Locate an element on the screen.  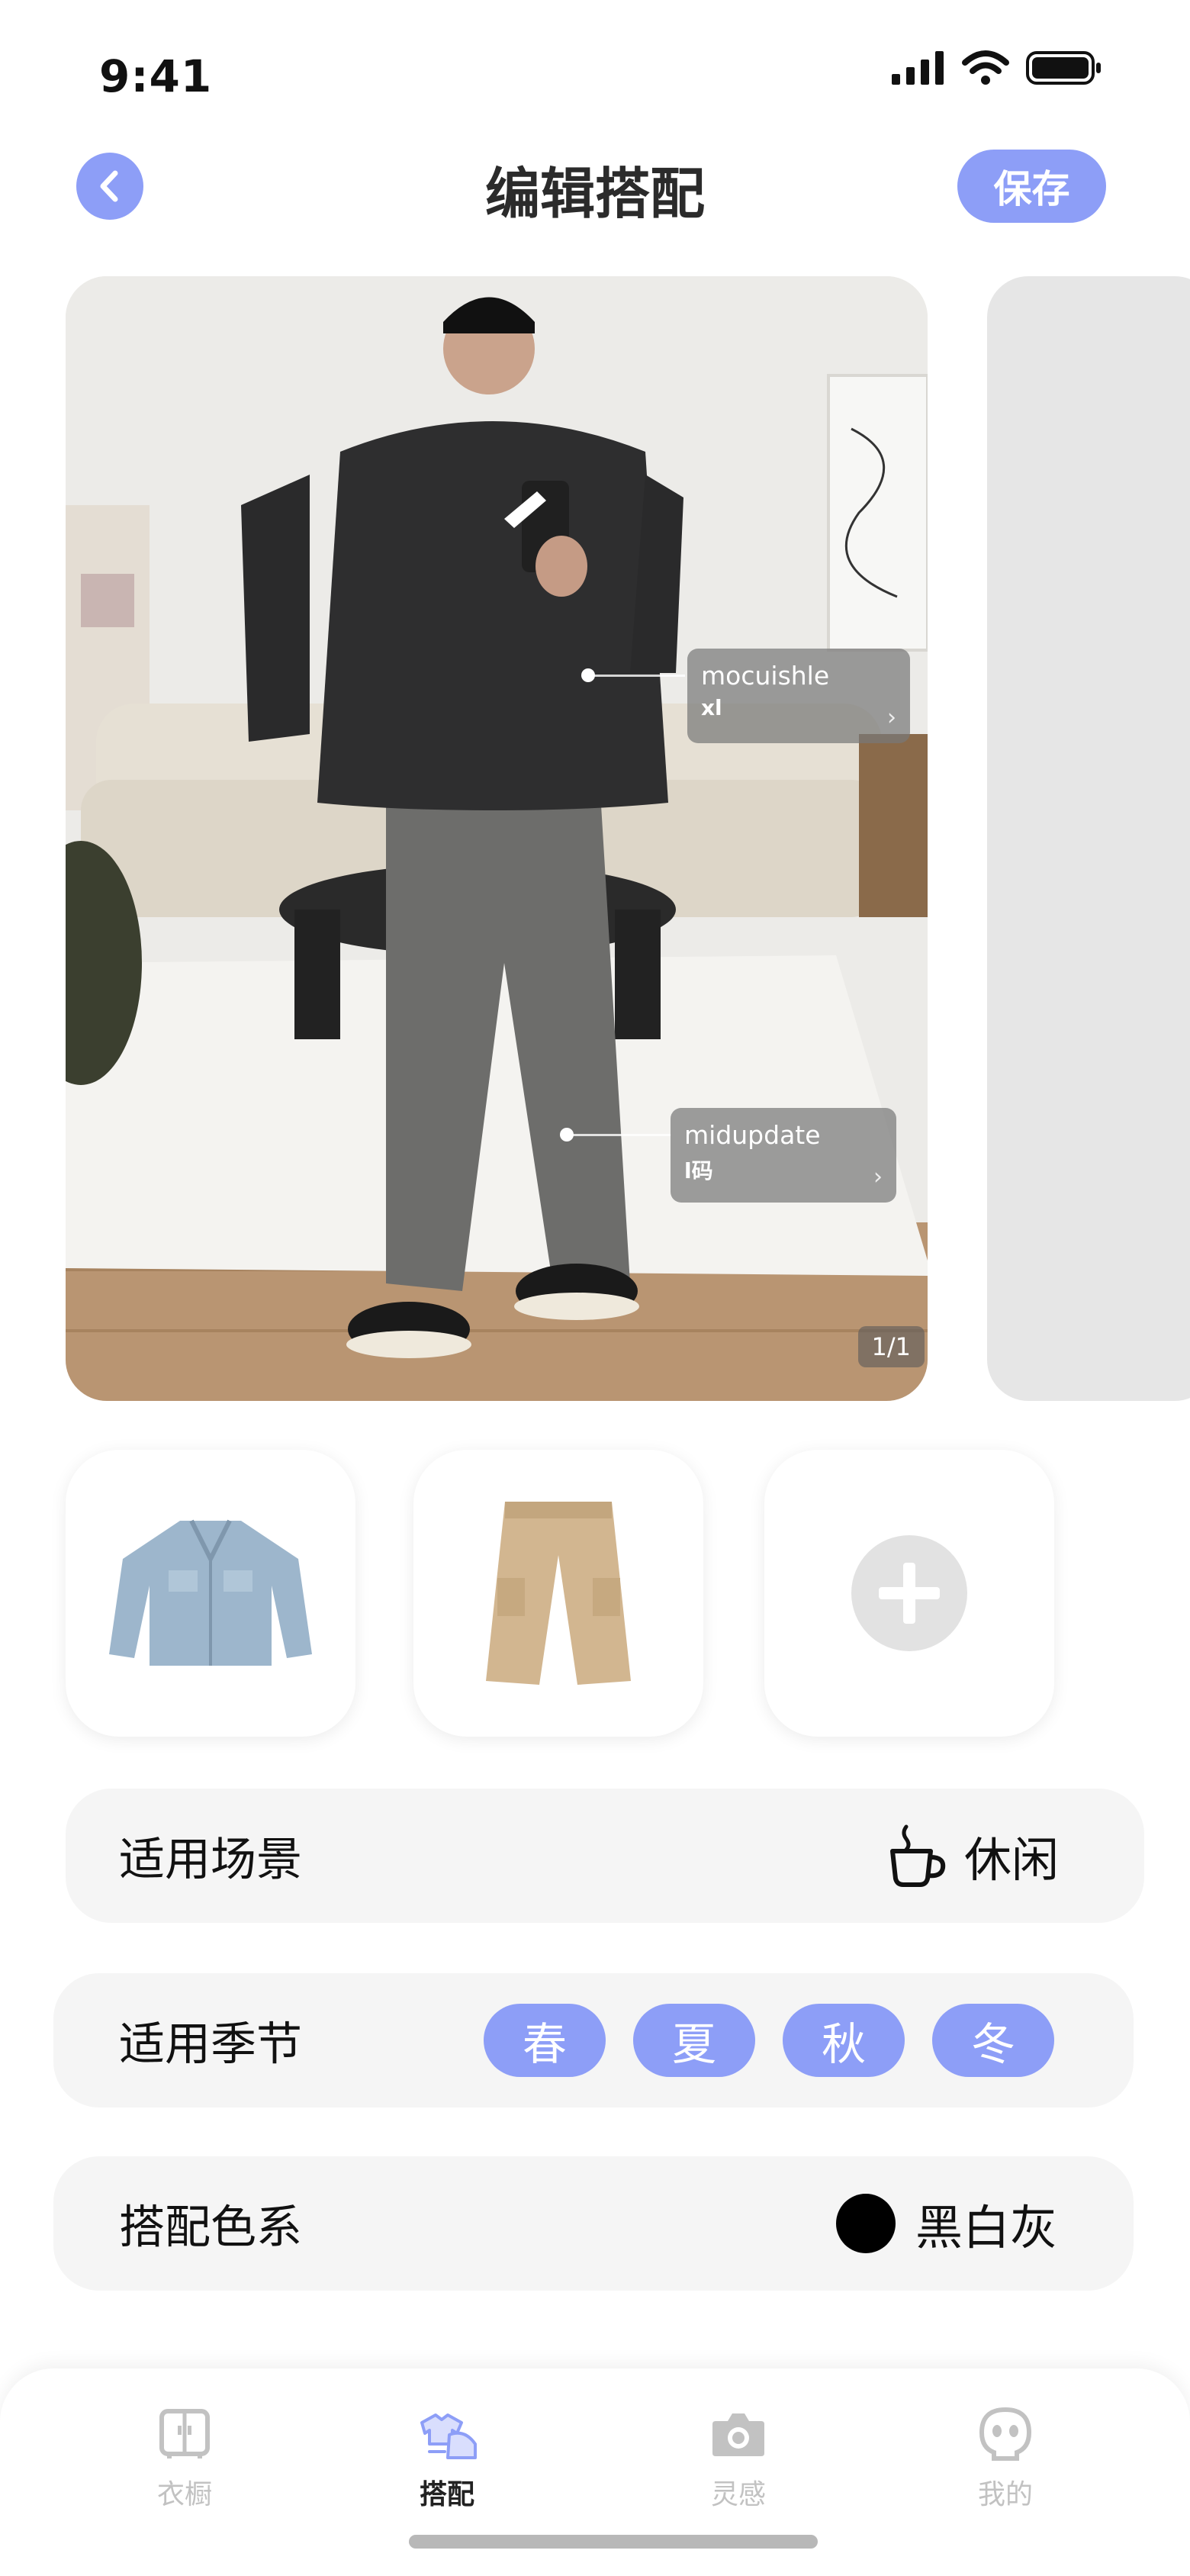
season-chip-spring: 春 is located at coordinates (545, 2040).